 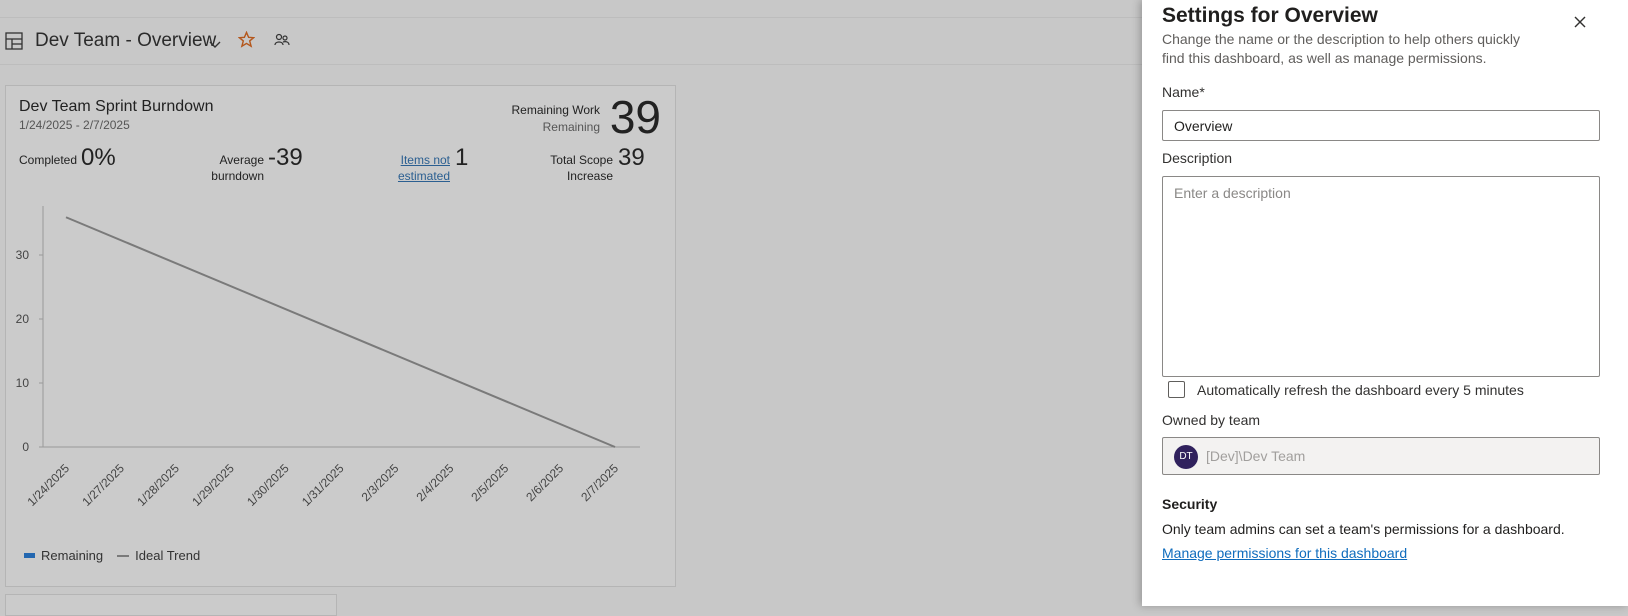 What do you see at coordinates (462, 157) in the screenshot?
I see `items-not-estimated-value: 1` at bounding box center [462, 157].